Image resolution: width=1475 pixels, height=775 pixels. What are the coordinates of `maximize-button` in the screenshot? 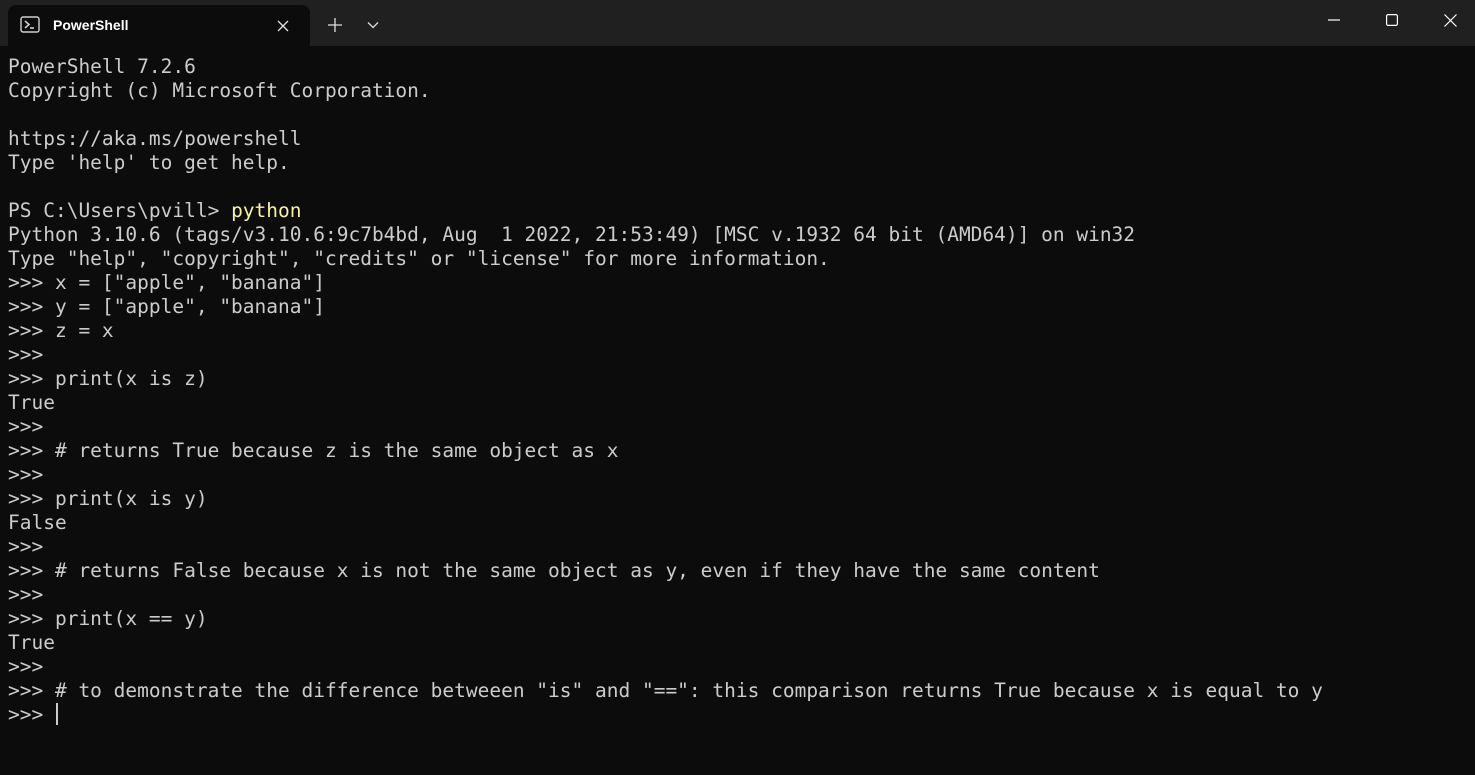 It's located at (1392, 20).